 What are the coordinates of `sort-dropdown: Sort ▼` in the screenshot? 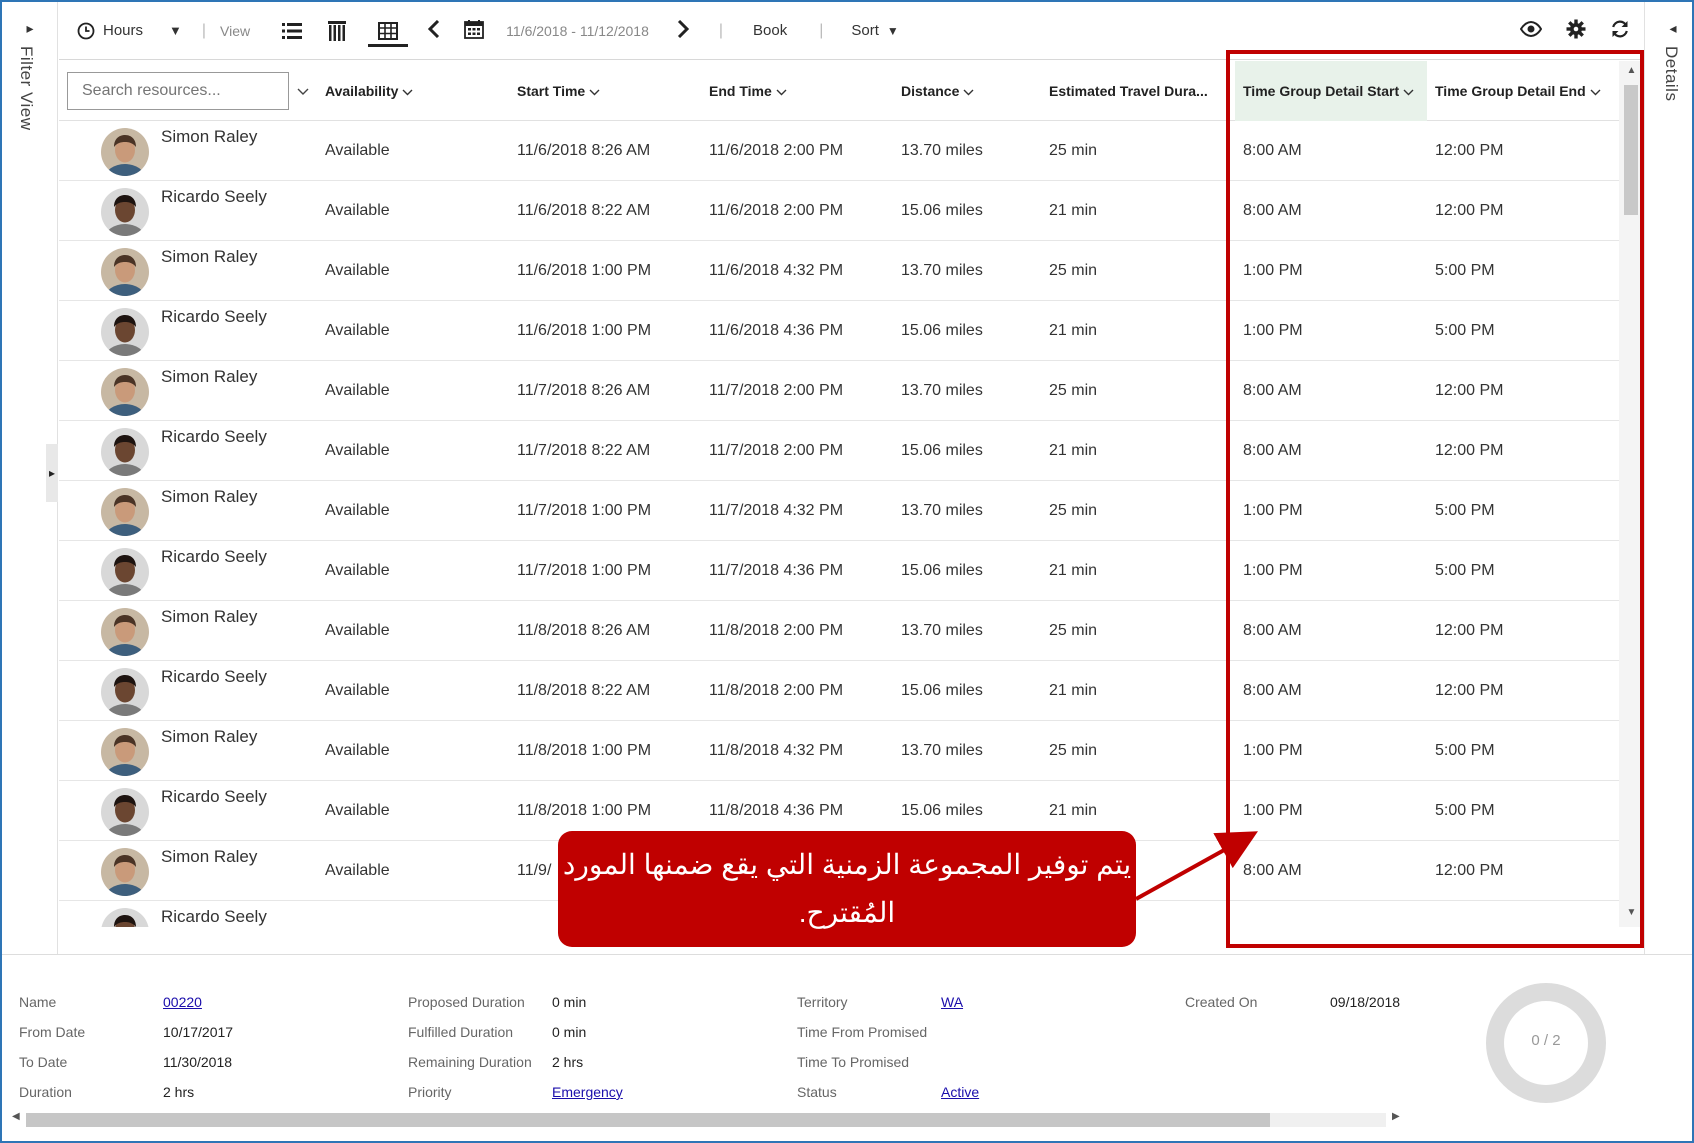 It's located at (874, 31).